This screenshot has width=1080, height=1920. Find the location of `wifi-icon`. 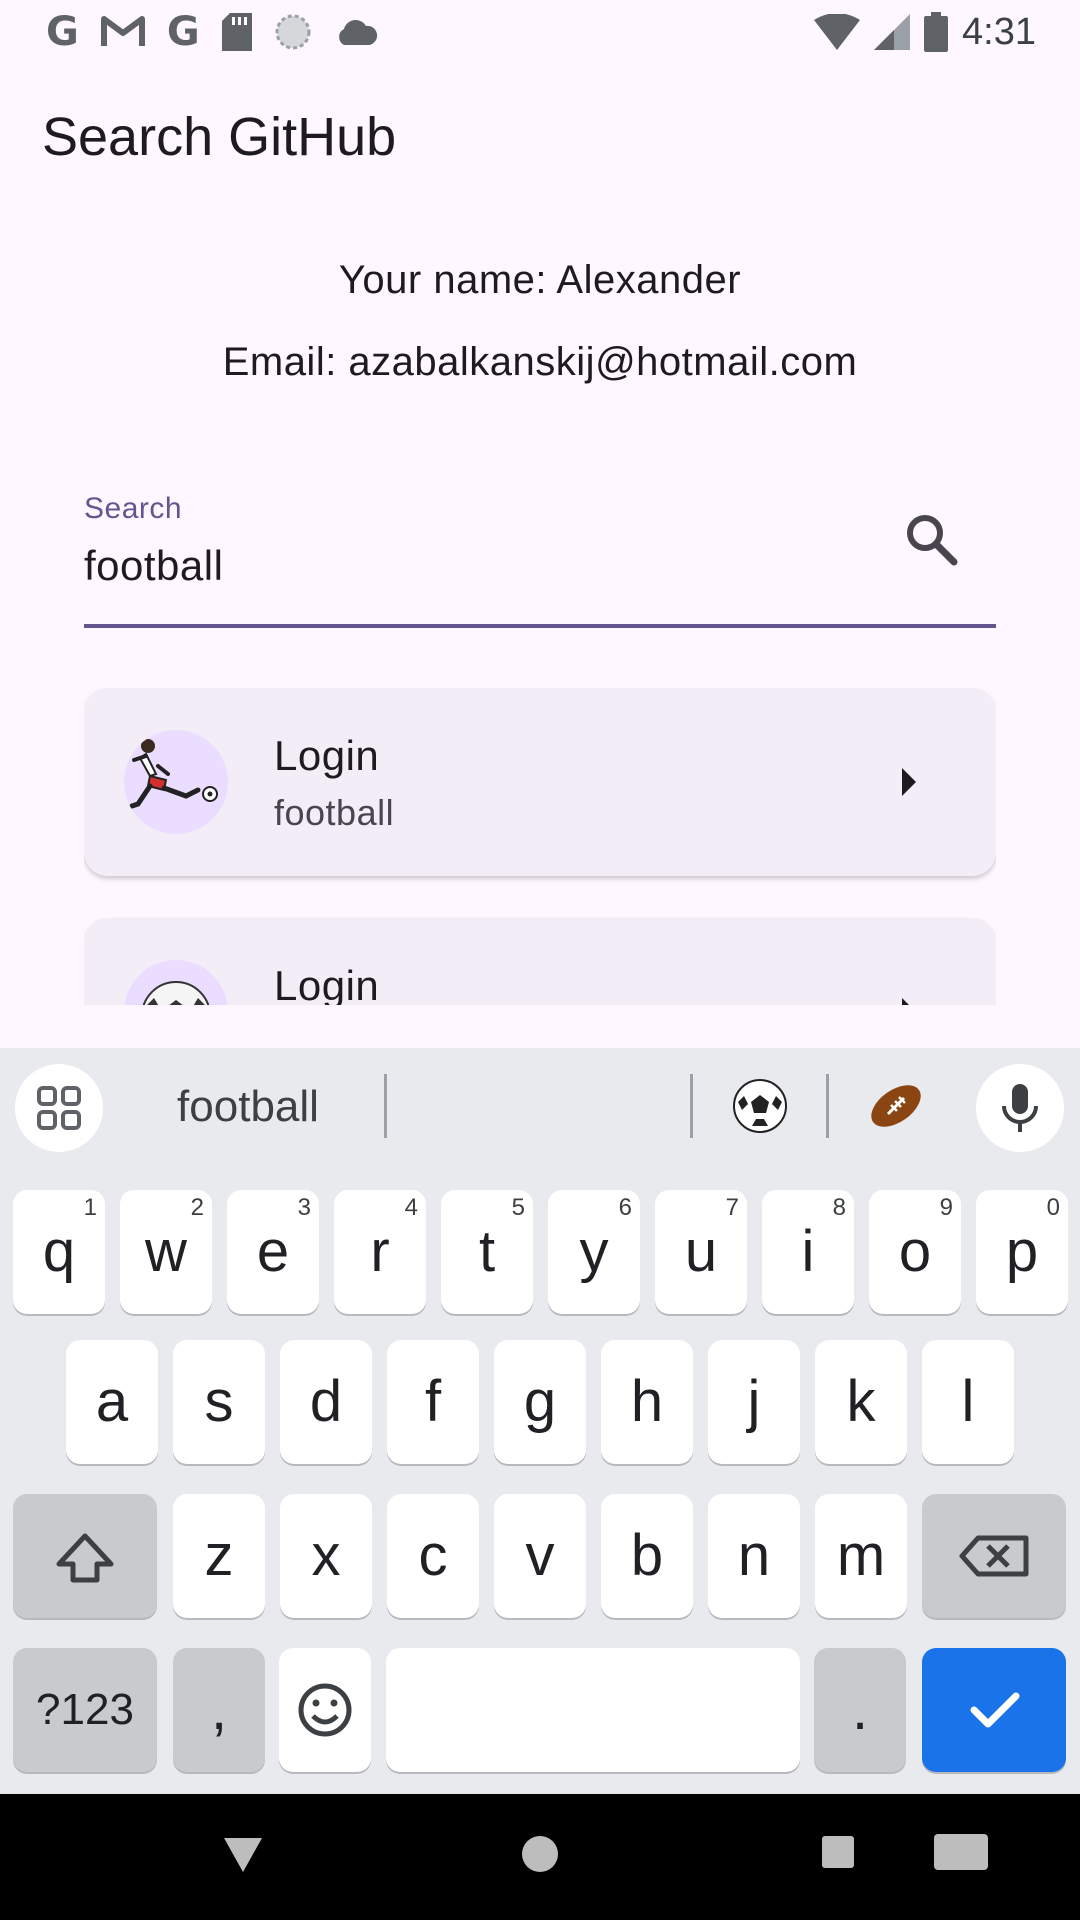

wifi-icon is located at coordinates (837, 32).